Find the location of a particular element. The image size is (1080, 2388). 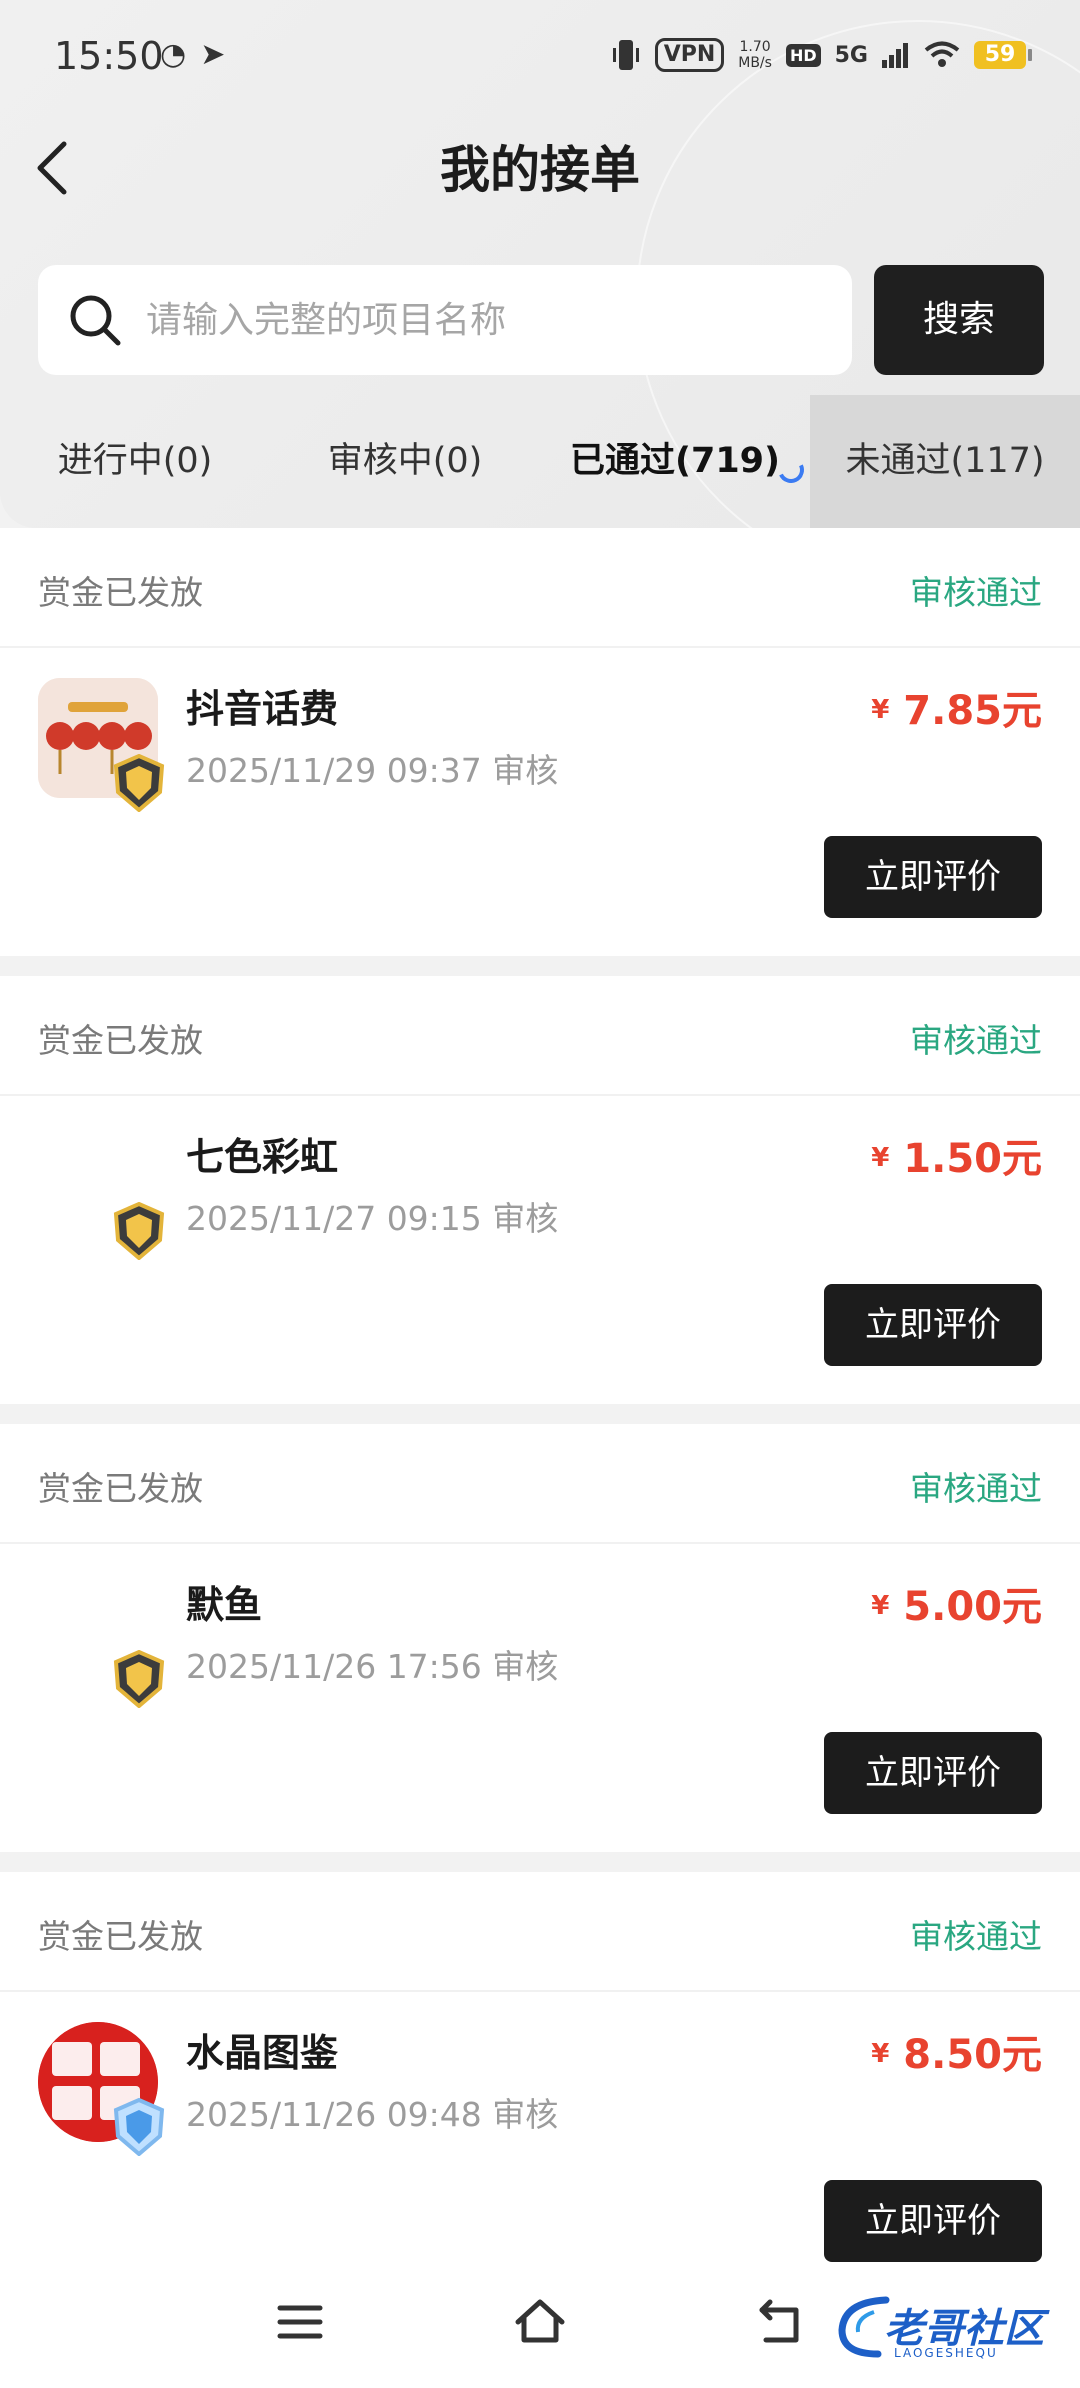

signal-icon: 5G is located at coordinates (851, 55).